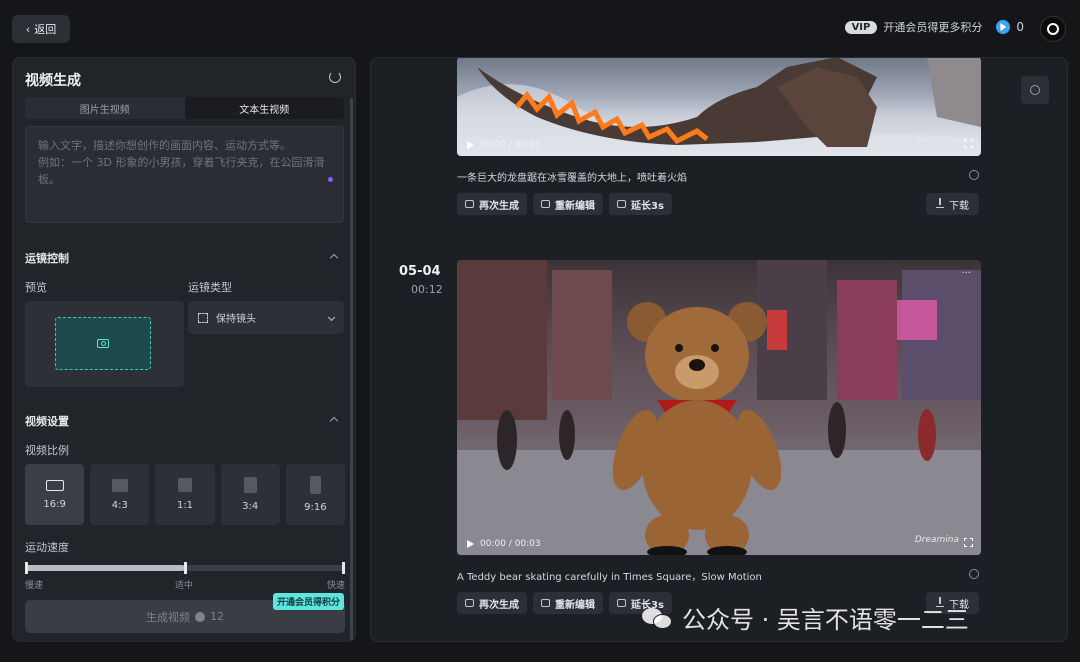  I want to click on vip-credit-tag: 开通会员得积分, so click(308, 601).